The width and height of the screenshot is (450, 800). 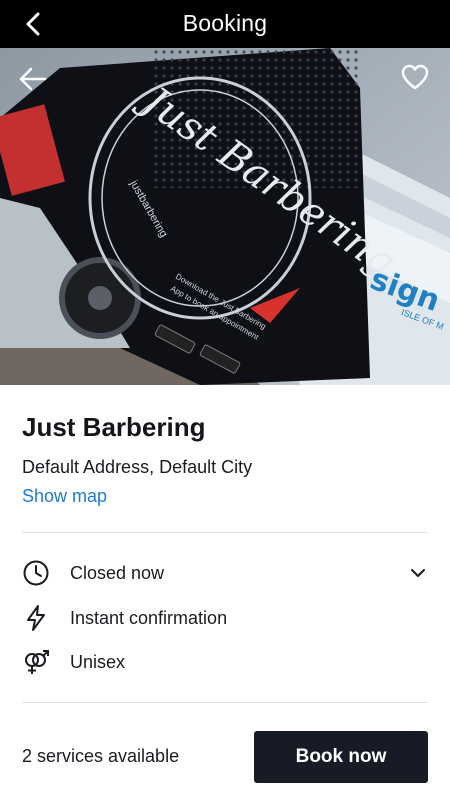 I want to click on unisex-label: Unisex, so click(x=98, y=661).